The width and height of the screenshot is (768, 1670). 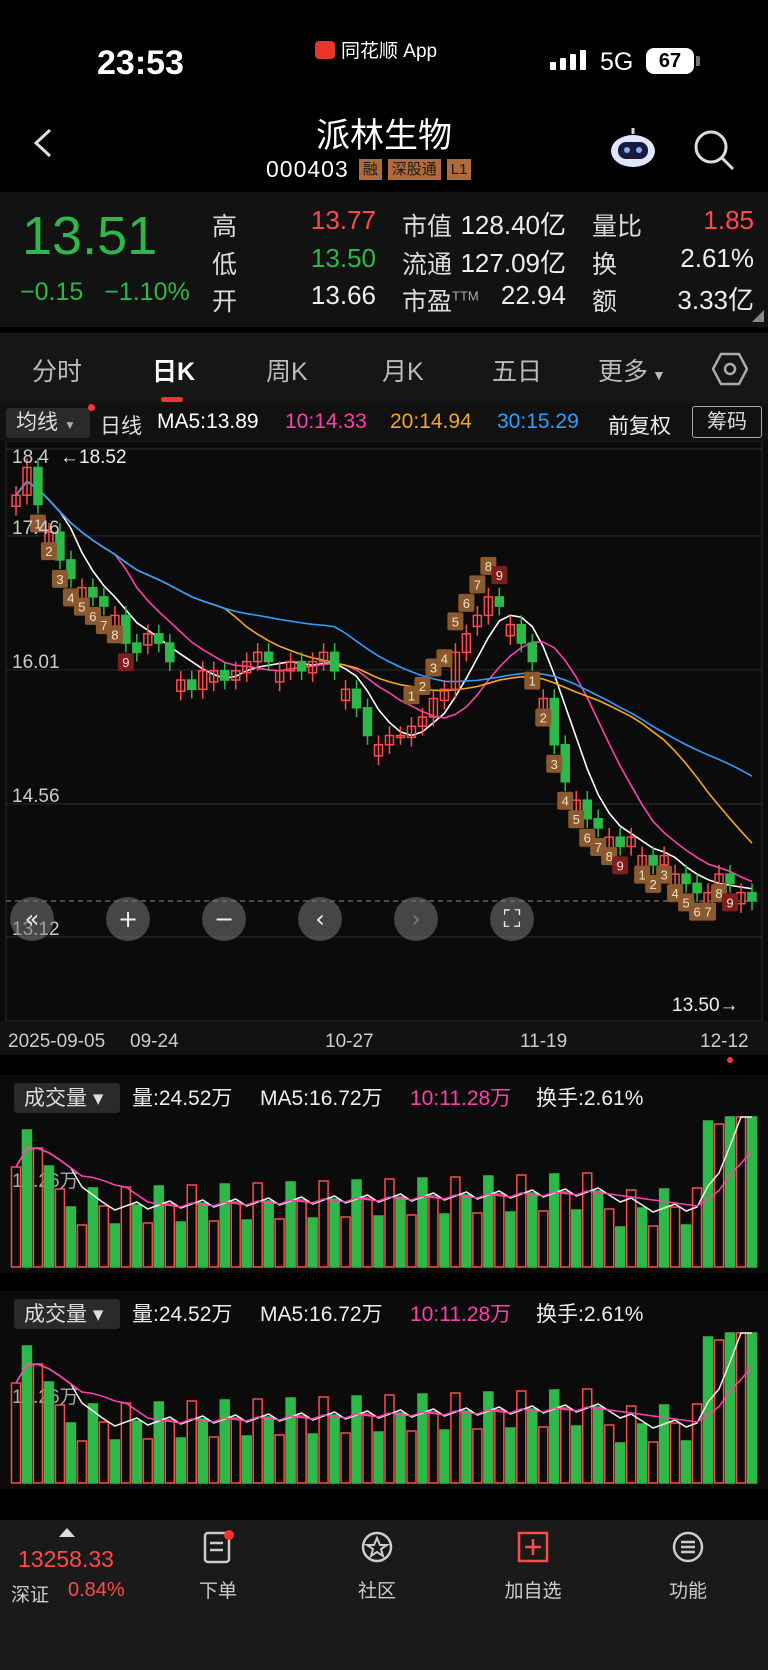 What do you see at coordinates (659, 375) in the screenshot?
I see `chevron-down-icon: ▼` at bounding box center [659, 375].